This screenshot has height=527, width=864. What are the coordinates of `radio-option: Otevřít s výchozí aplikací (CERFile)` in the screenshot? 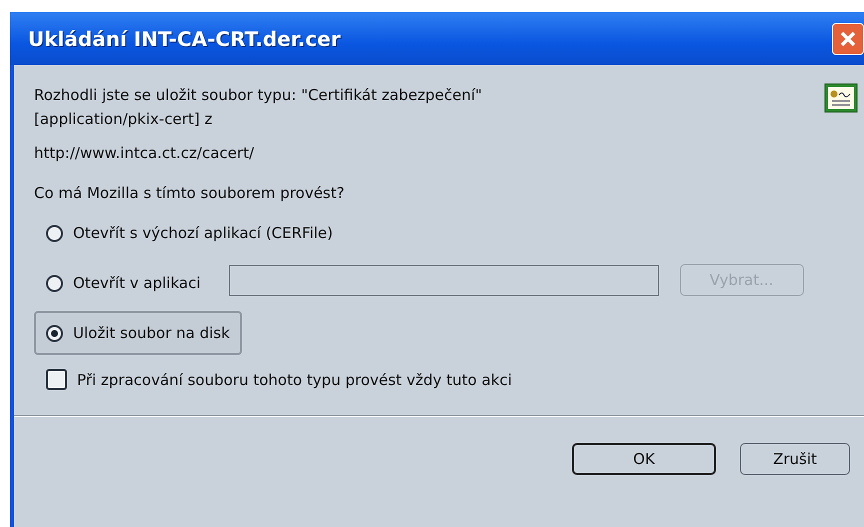 It's located at (189, 233).